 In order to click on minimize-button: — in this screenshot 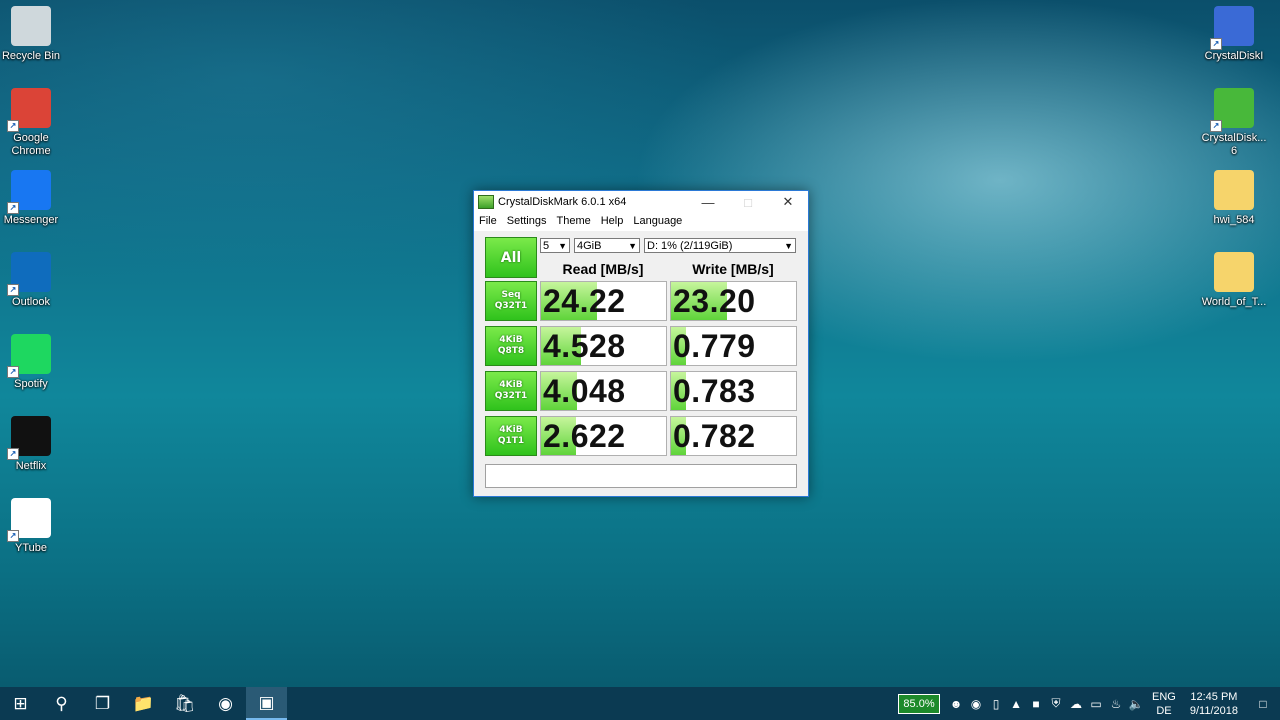, I will do `click(708, 202)`.